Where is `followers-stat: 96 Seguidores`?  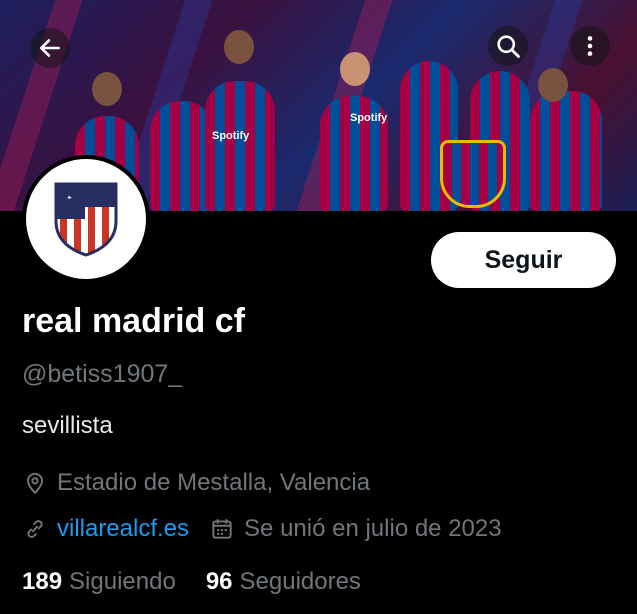 followers-stat: 96 Seguidores is located at coordinates (283, 582).